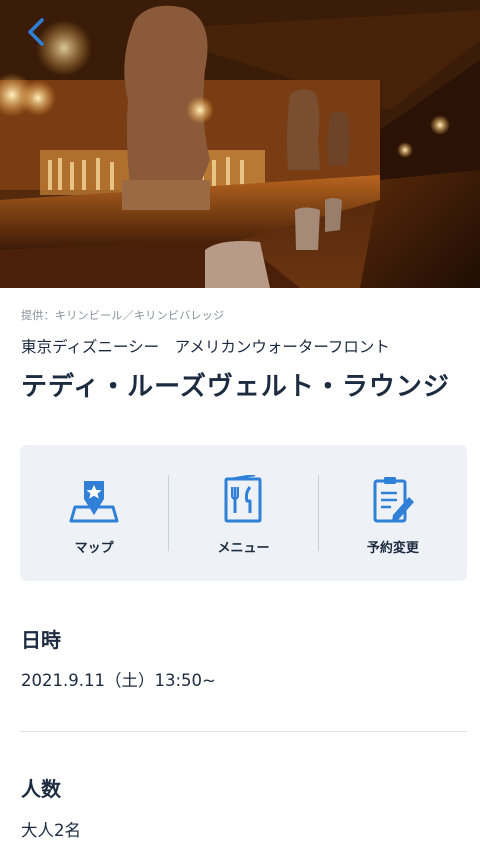  Describe the element at coordinates (243, 731) in the screenshot. I see `section-divider` at that location.